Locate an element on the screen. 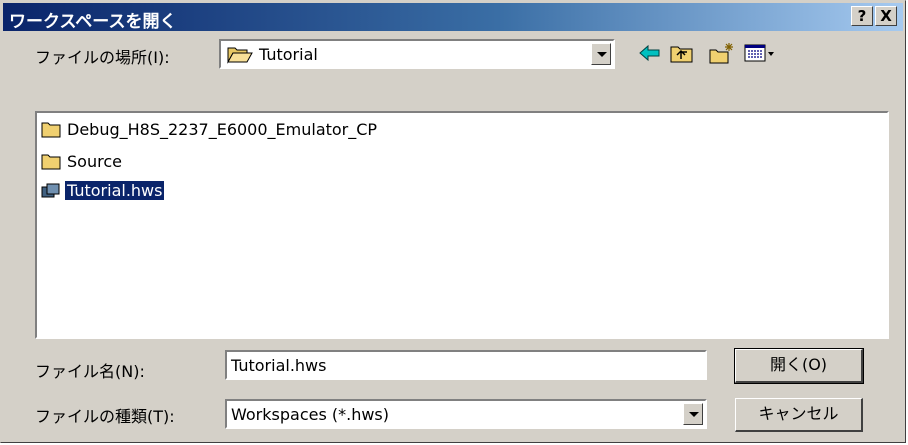 This screenshot has height=445, width=908. lookin-combo: Tutorial is located at coordinates (417, 54).